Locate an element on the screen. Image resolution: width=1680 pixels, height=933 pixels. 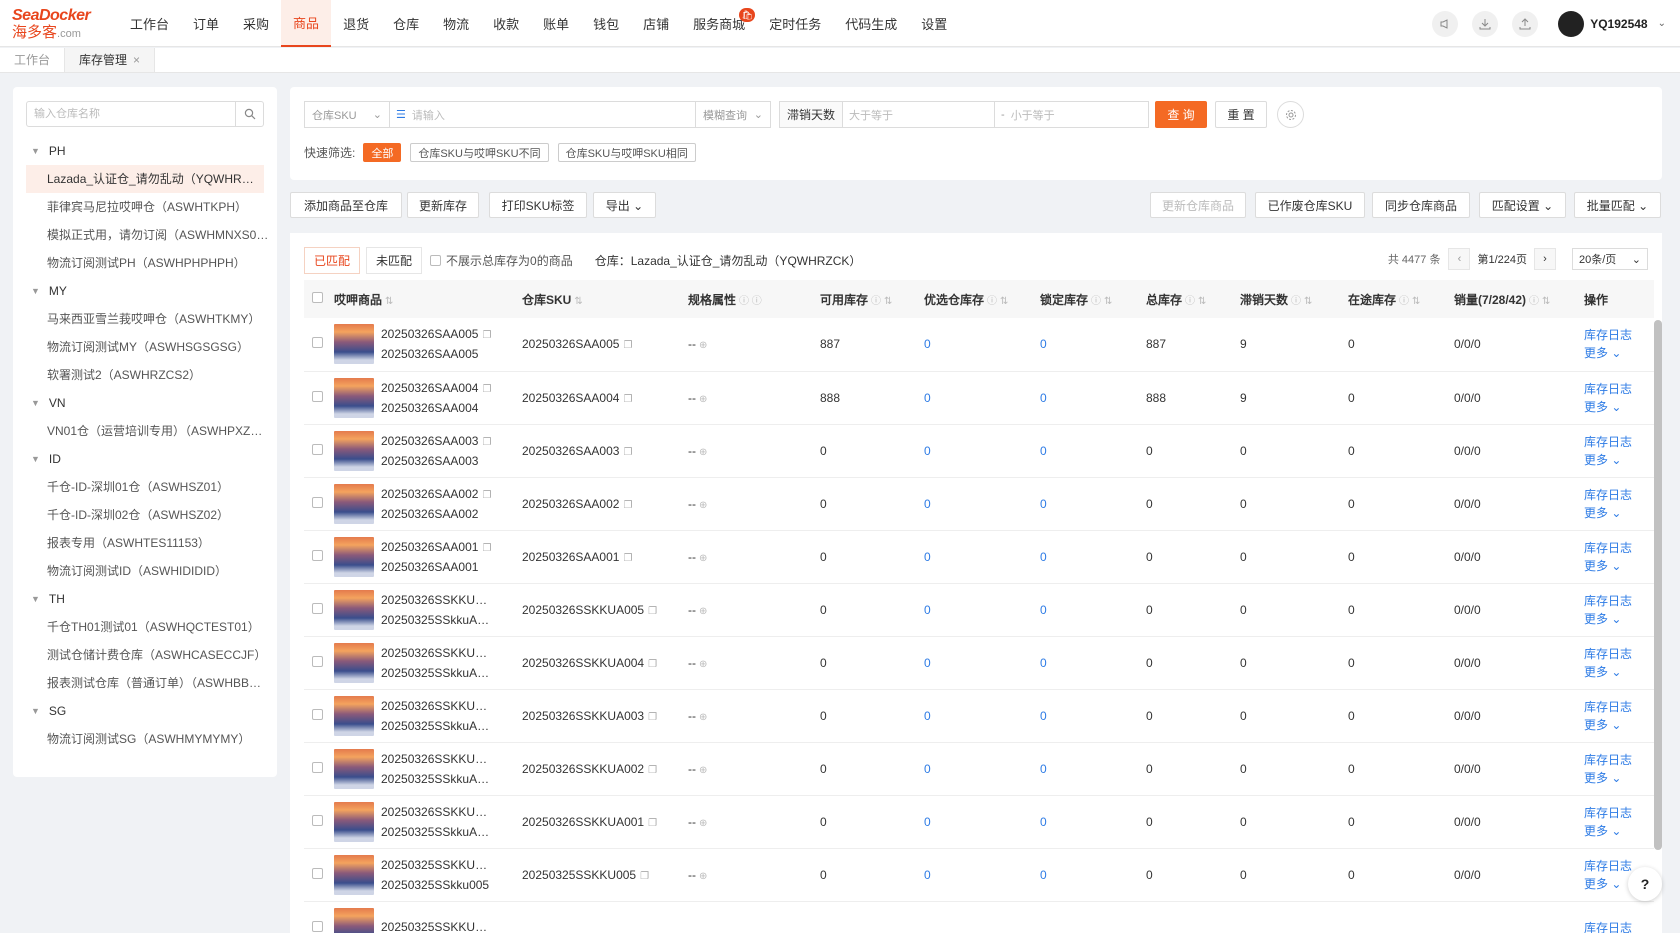
nav-item: 商品 is located at coordinates (306, 23).